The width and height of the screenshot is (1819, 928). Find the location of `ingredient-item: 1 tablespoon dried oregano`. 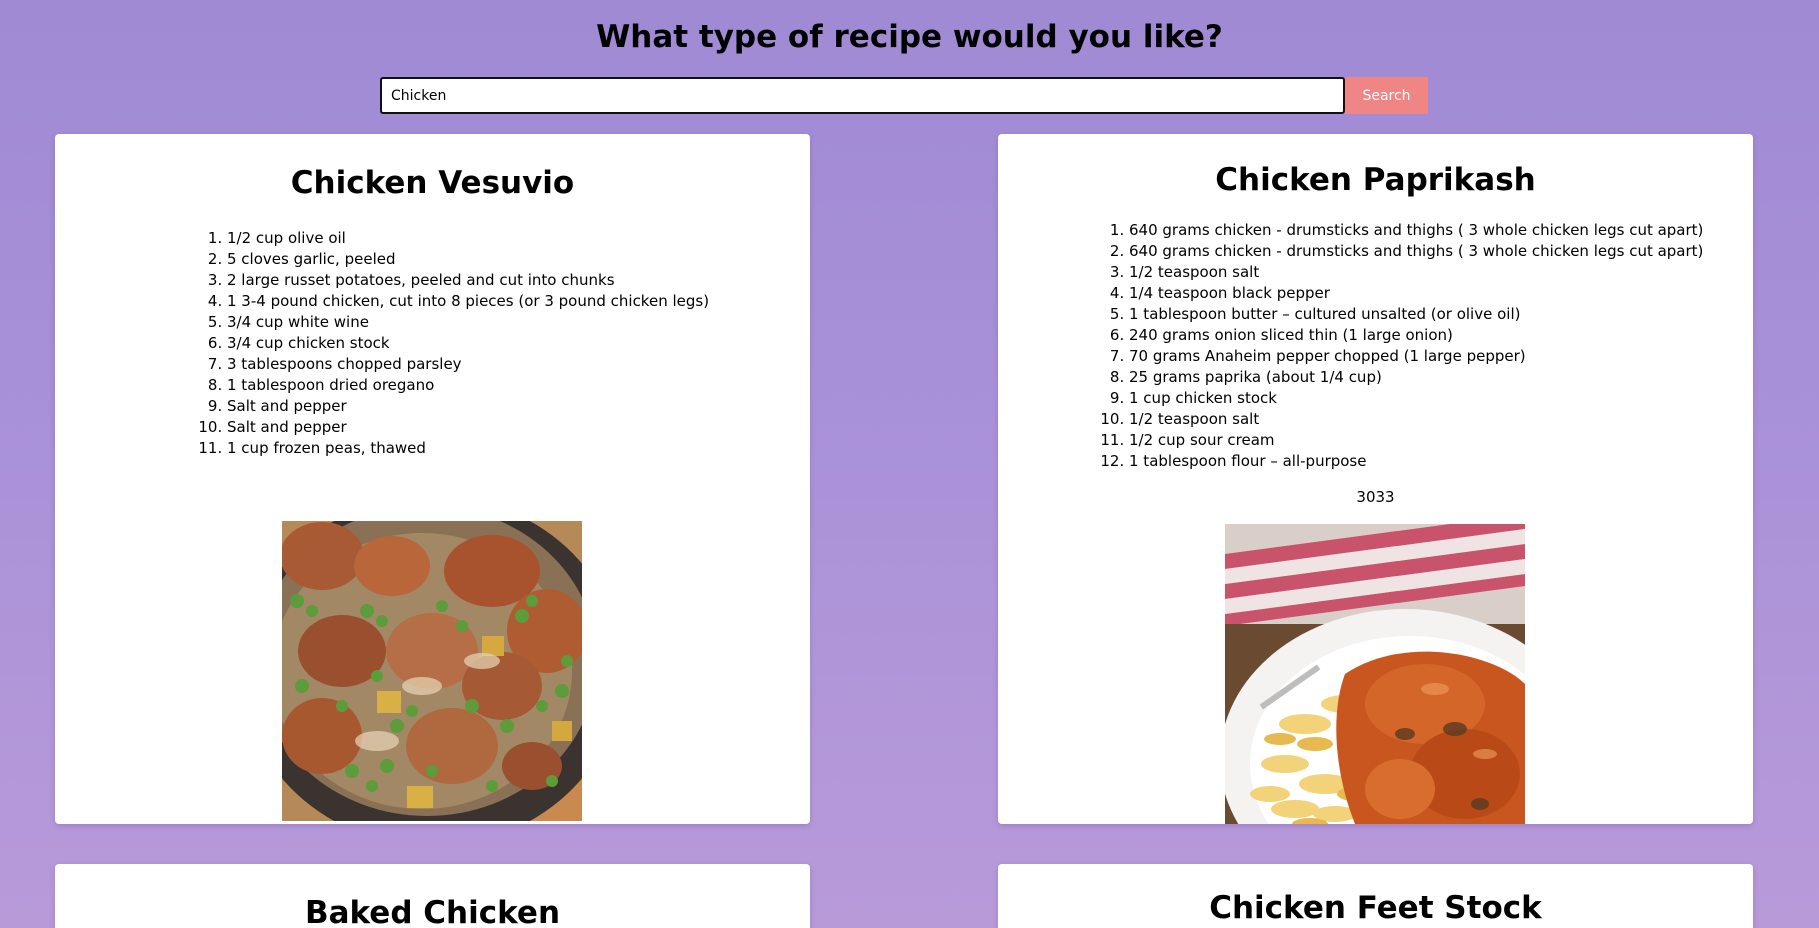

ingredient-item: 1 tablespoon dried oregano is located at coordinates (468, 385).